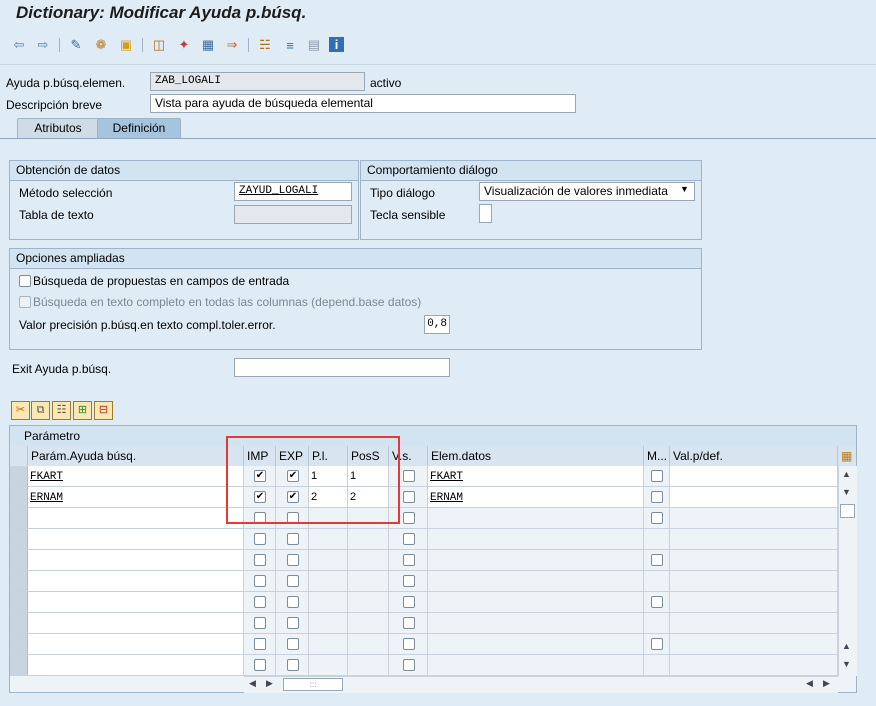 This screenshot has height=706, width=876. I want to click on tab-atributos: Atributos, so click(58, 128).